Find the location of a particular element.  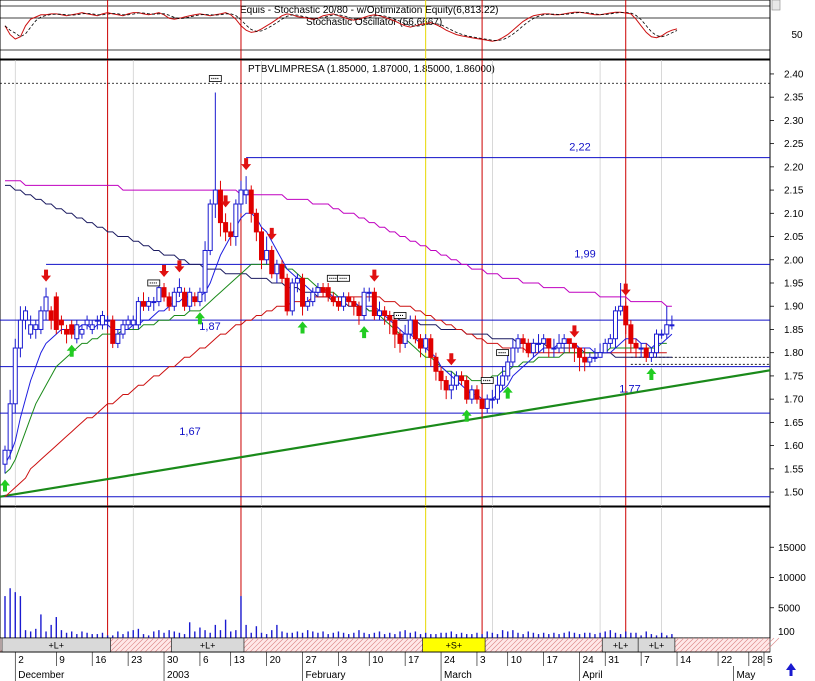

month-label: May is located at coordinates (745, 675).